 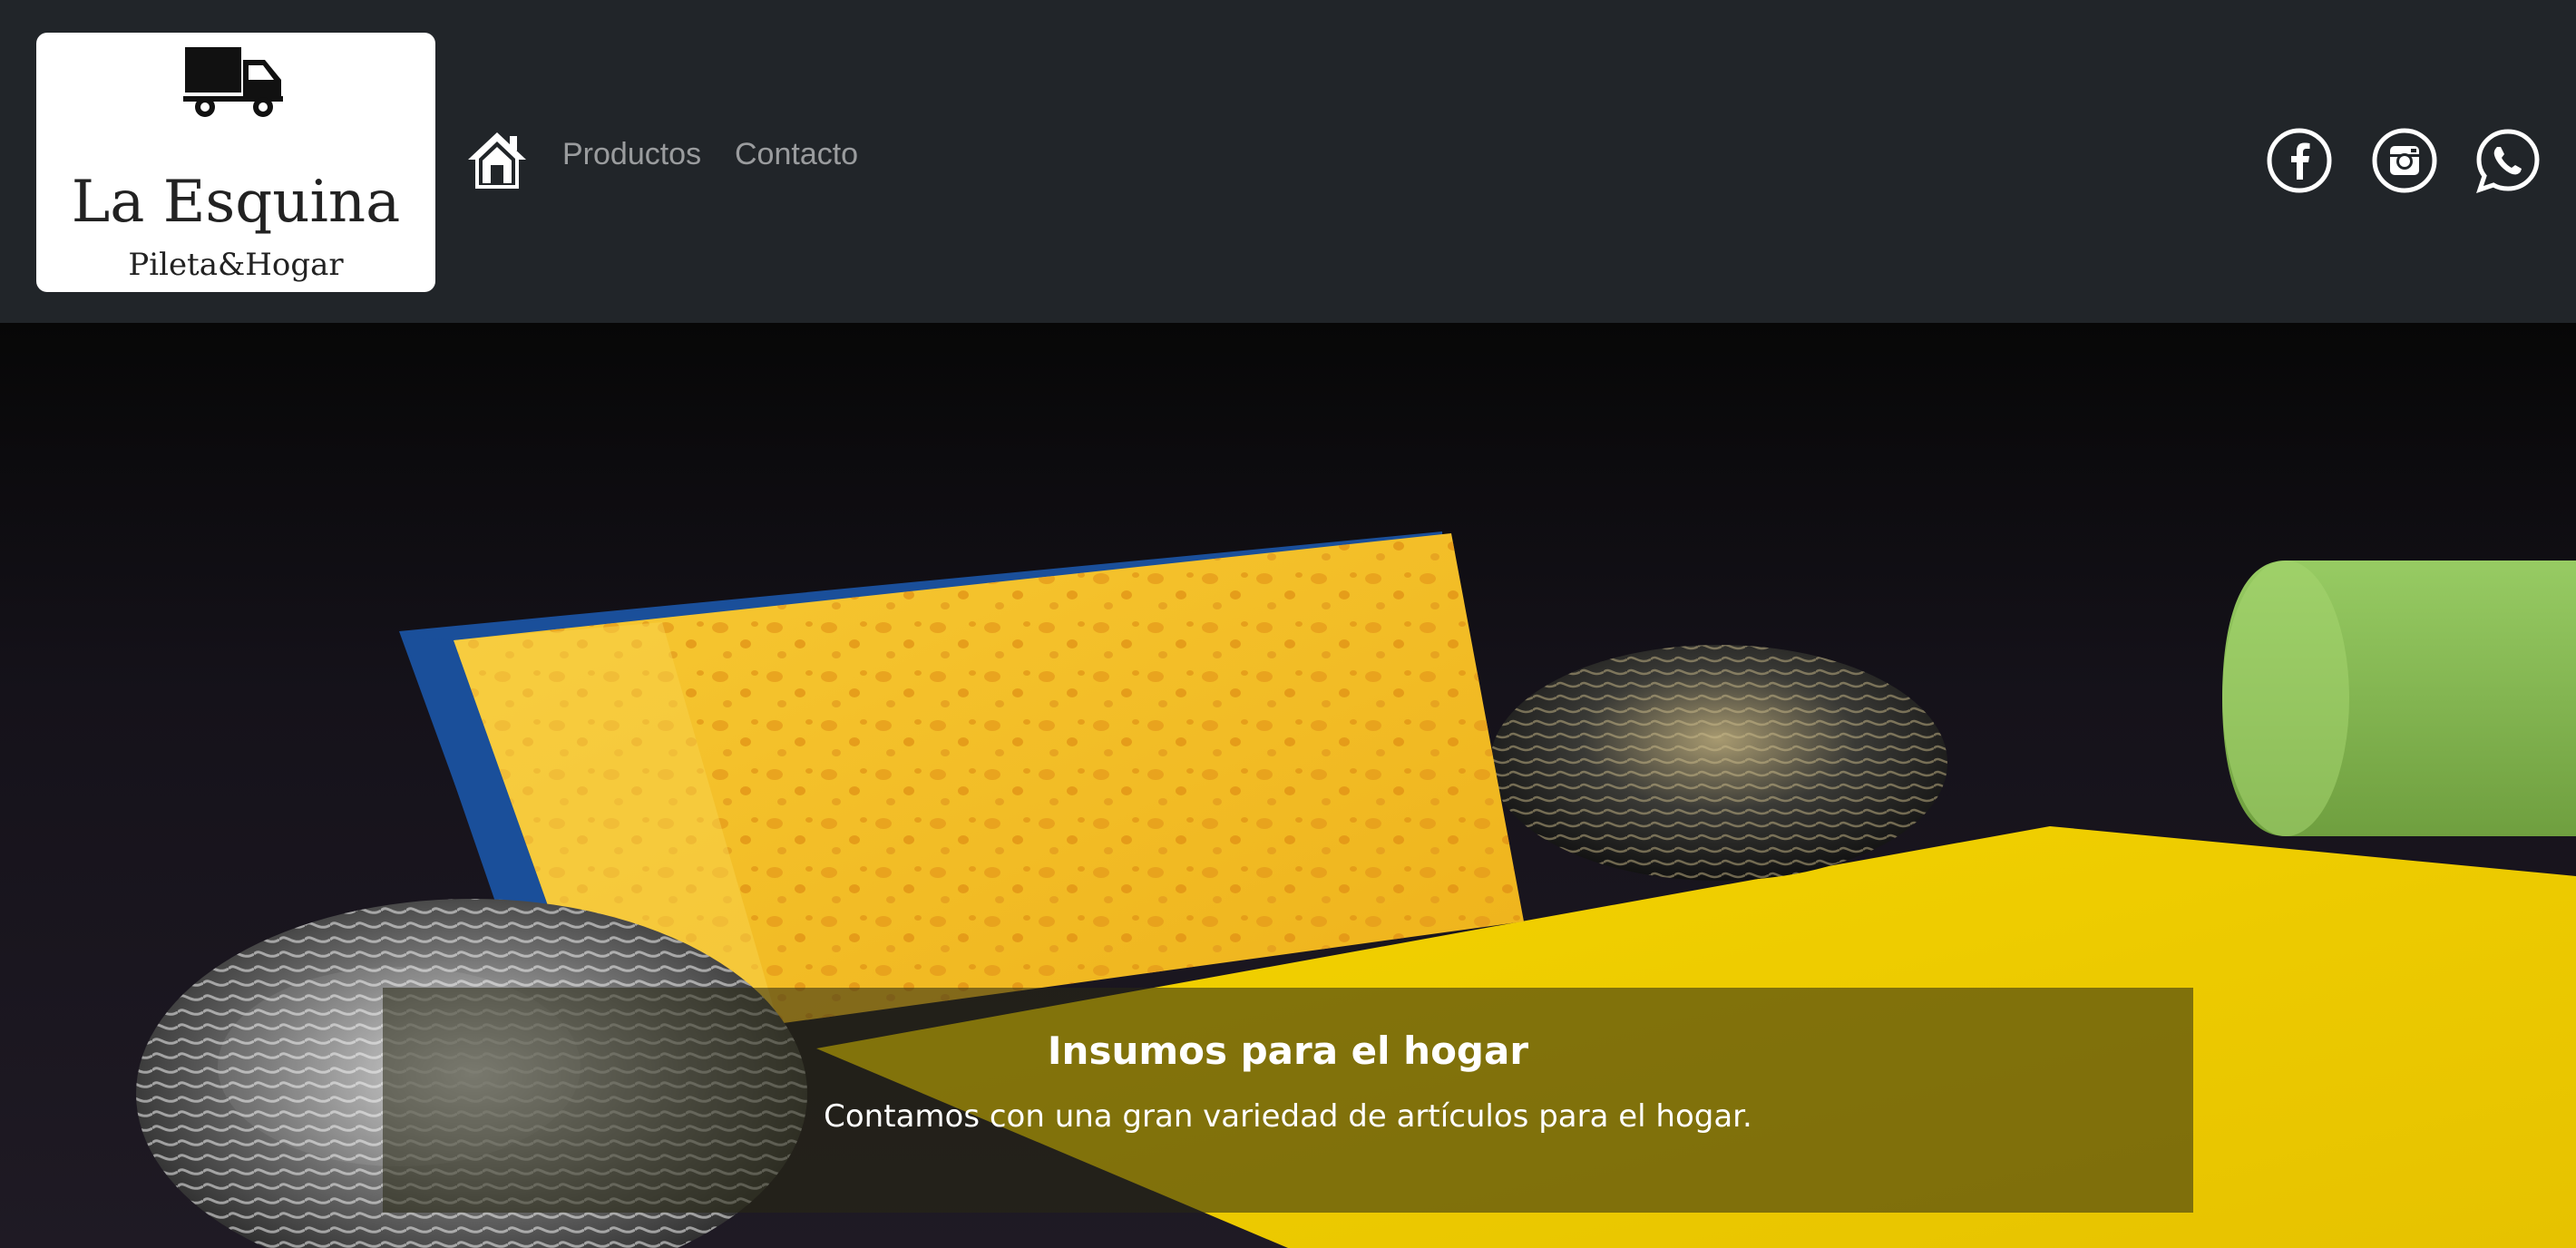 I want to click on facebook-icon, so click(x=2299, y=160).